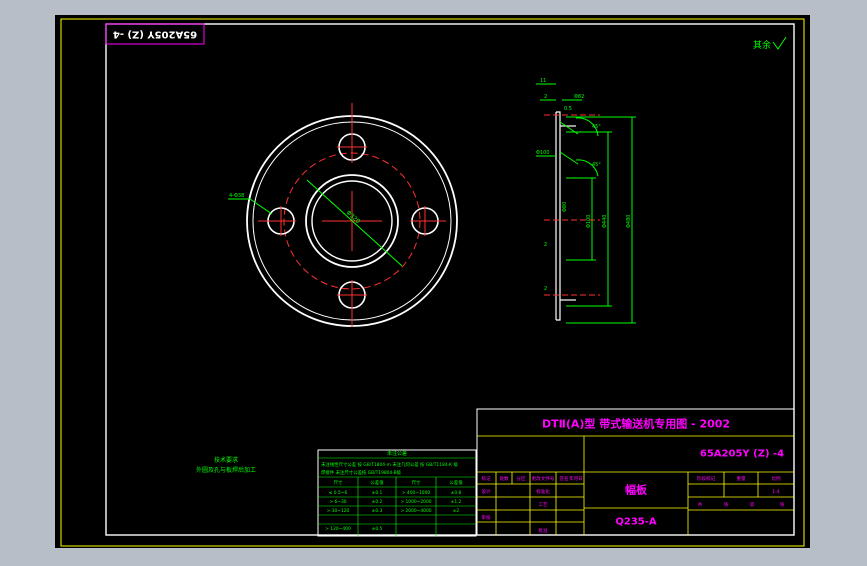  Describe the element at coordinates (456, 493) in the screenshot. I see `tolerance-cell: ±0.8` at that location.